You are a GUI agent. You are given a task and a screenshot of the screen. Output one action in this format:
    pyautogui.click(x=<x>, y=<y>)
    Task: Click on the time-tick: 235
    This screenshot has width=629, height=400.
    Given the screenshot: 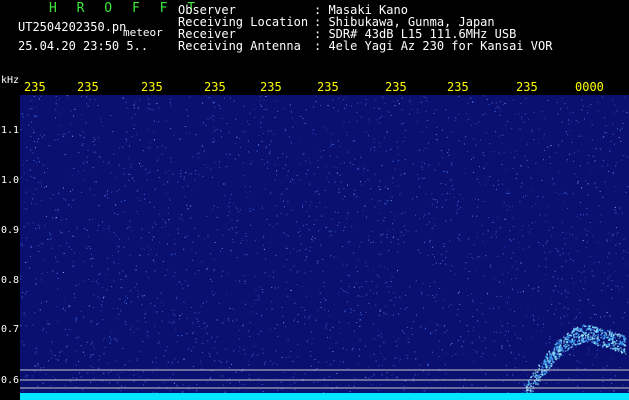 What is the action you would take?
    pyautogui.click(x=35, y=87)
    